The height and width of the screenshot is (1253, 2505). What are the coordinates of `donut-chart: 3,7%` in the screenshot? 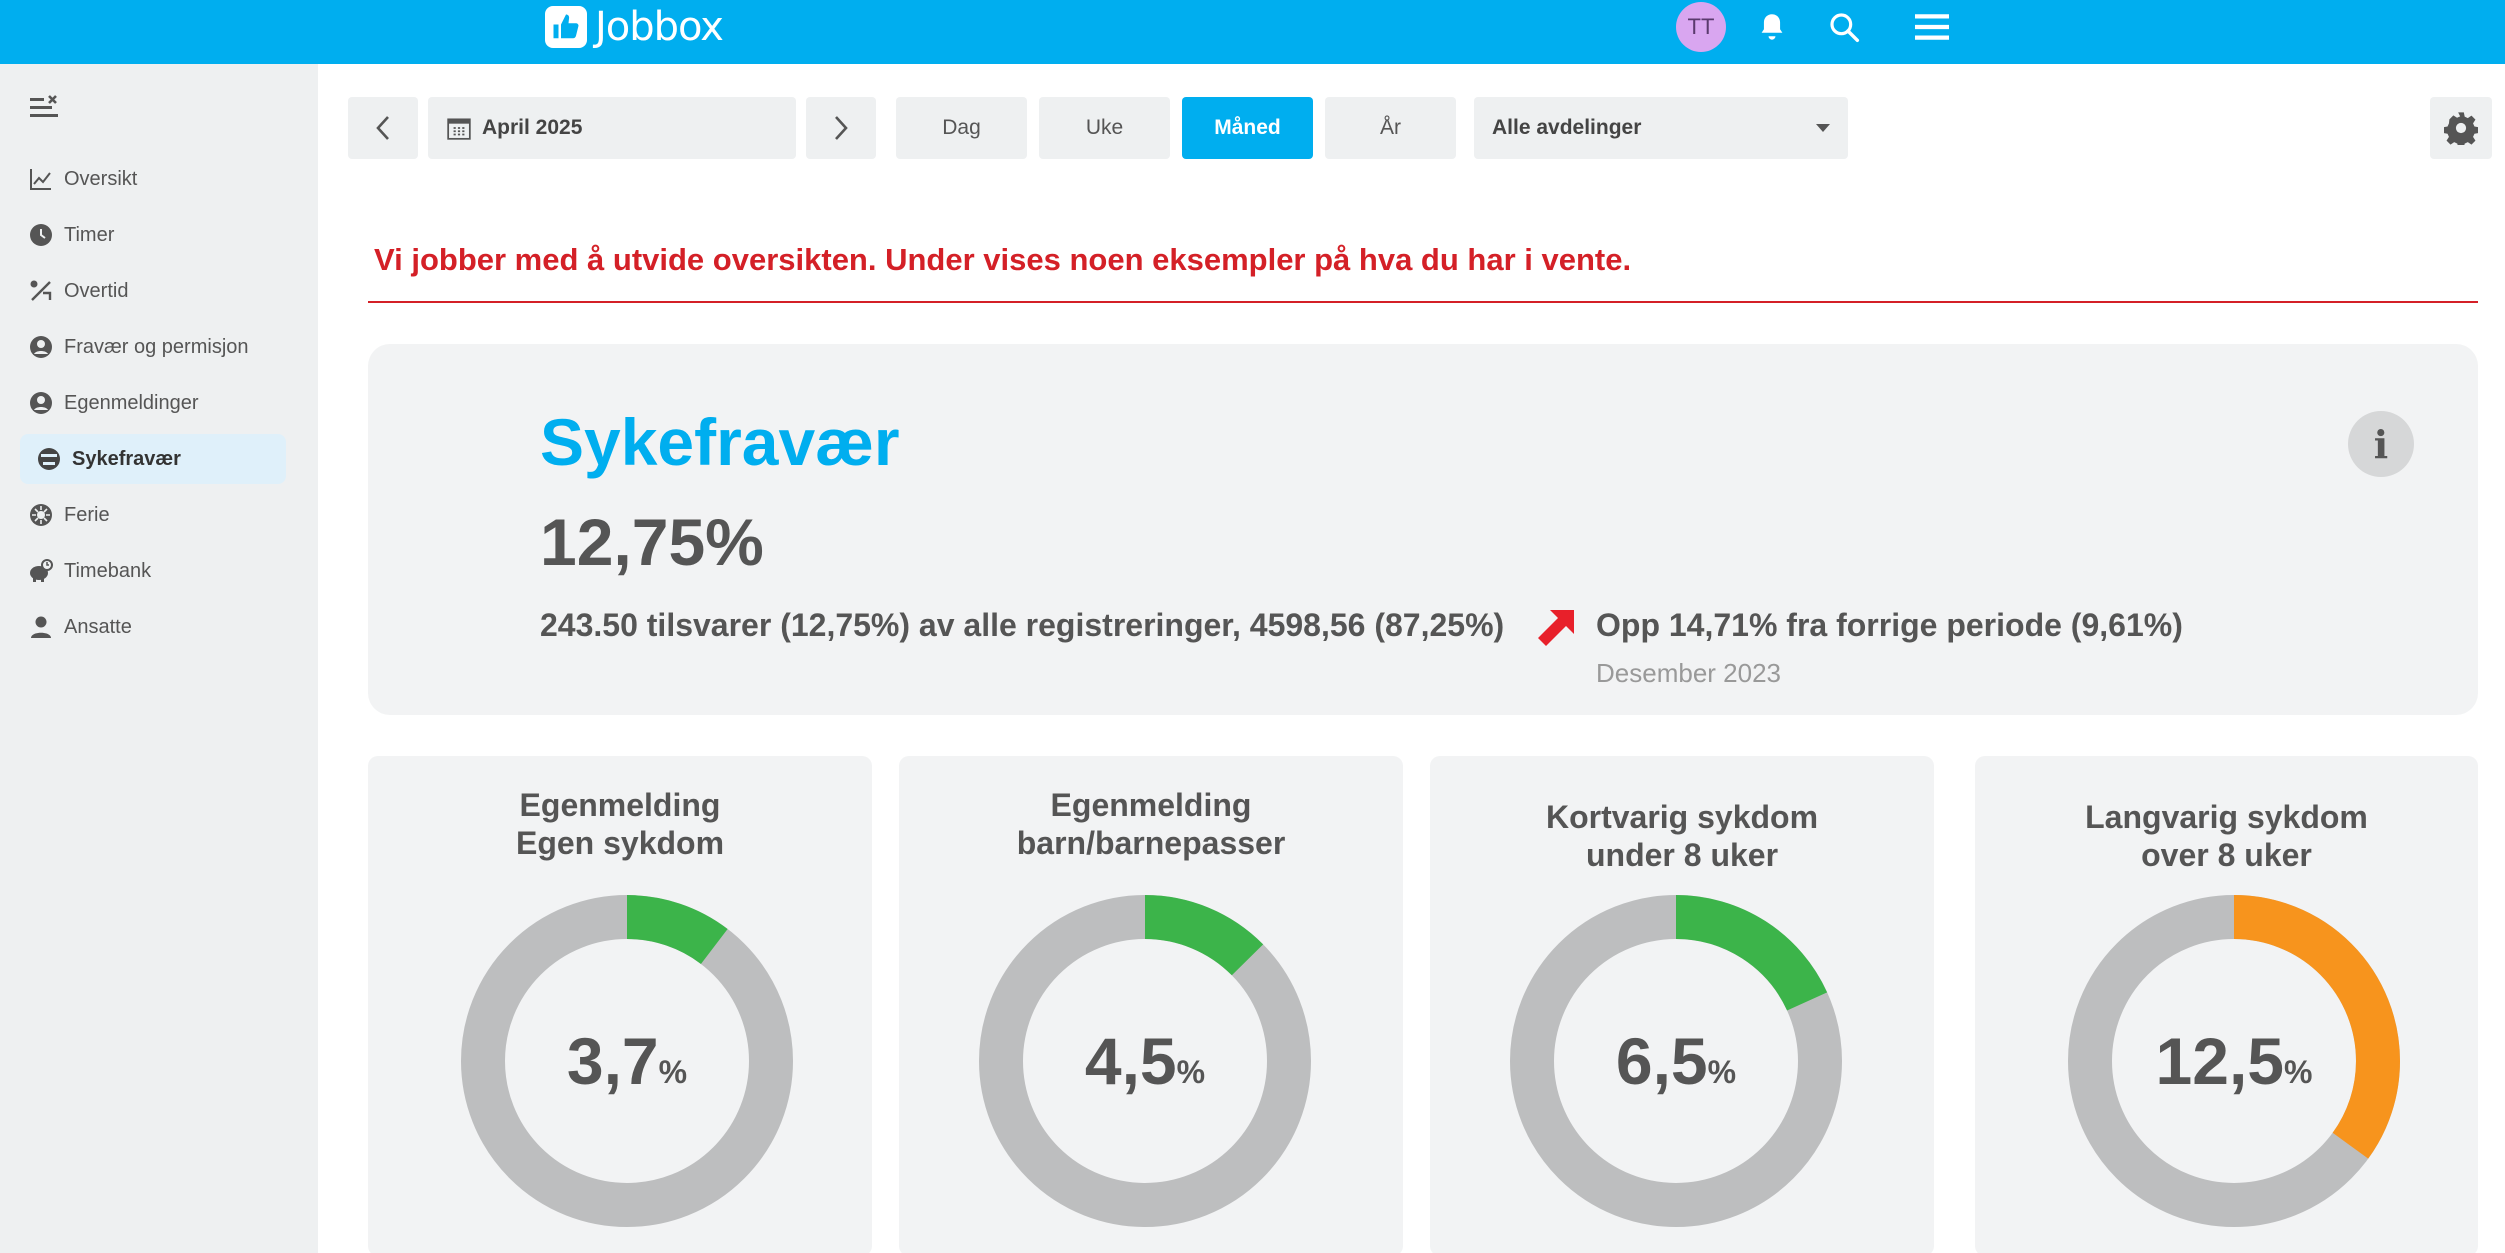 It's located at (627, 1061).